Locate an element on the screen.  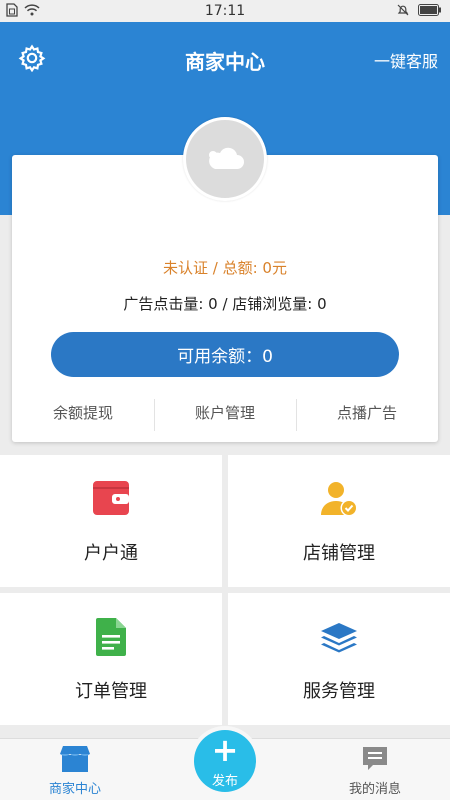
message-icon is located at coordinates (375, 761).